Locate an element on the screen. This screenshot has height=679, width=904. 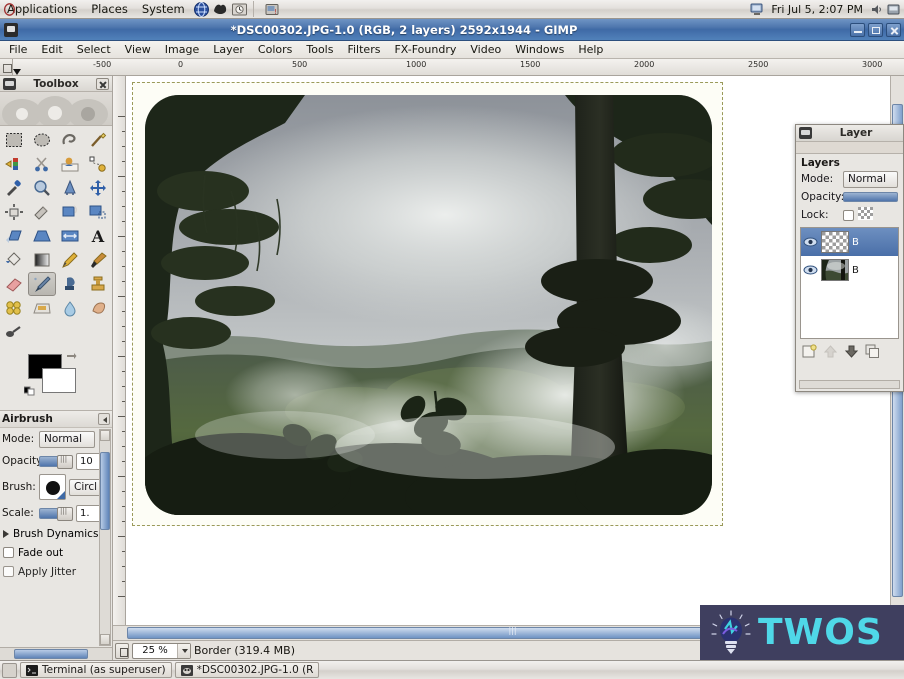
eraser-icon is located at coordinates (14, 284).